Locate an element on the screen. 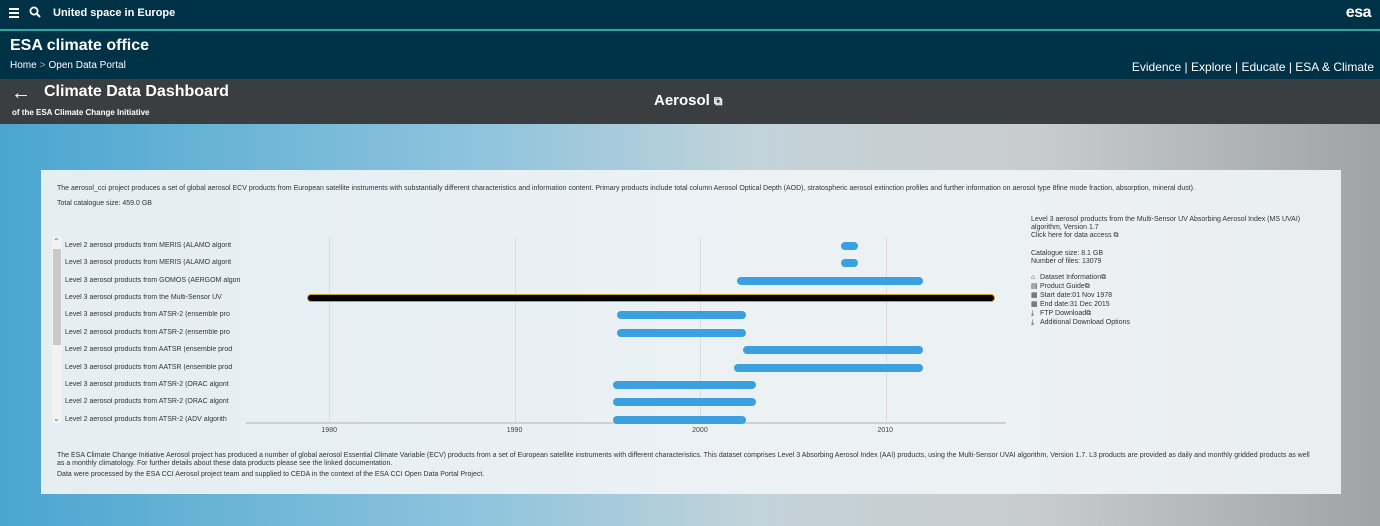 This screenshot has height=526, width=1380. data-access-label: Click here for data access is located at coordinates (1071, 235).